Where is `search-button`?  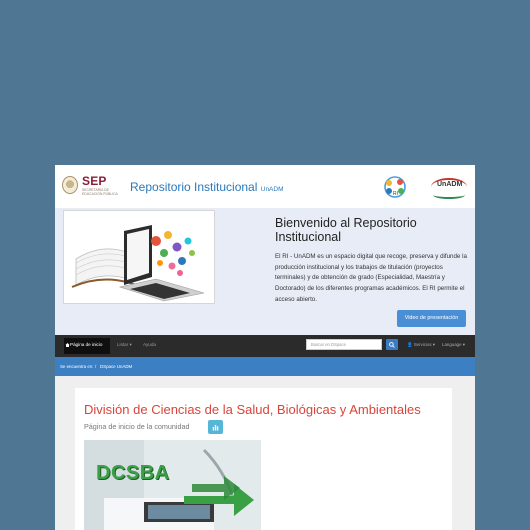 search-button is located at coordinates (392, 344).